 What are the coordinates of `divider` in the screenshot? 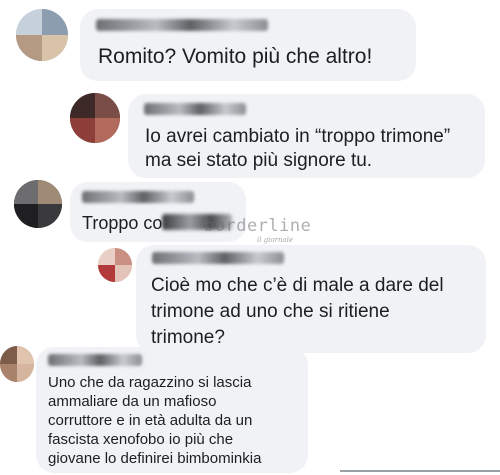 It's located at (420, 471).